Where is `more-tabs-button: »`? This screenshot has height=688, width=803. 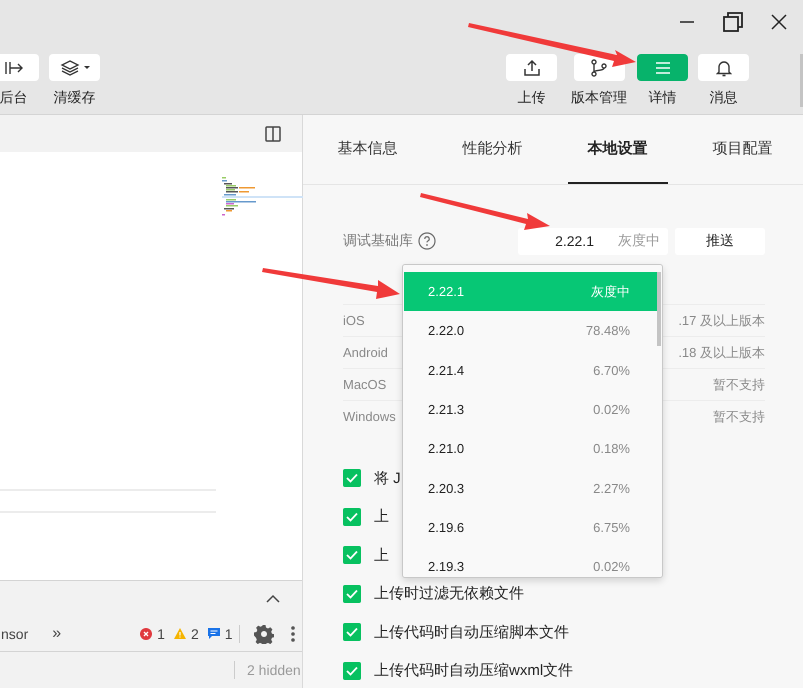 more-tabs-button: » is located at coordinates (57, 633).